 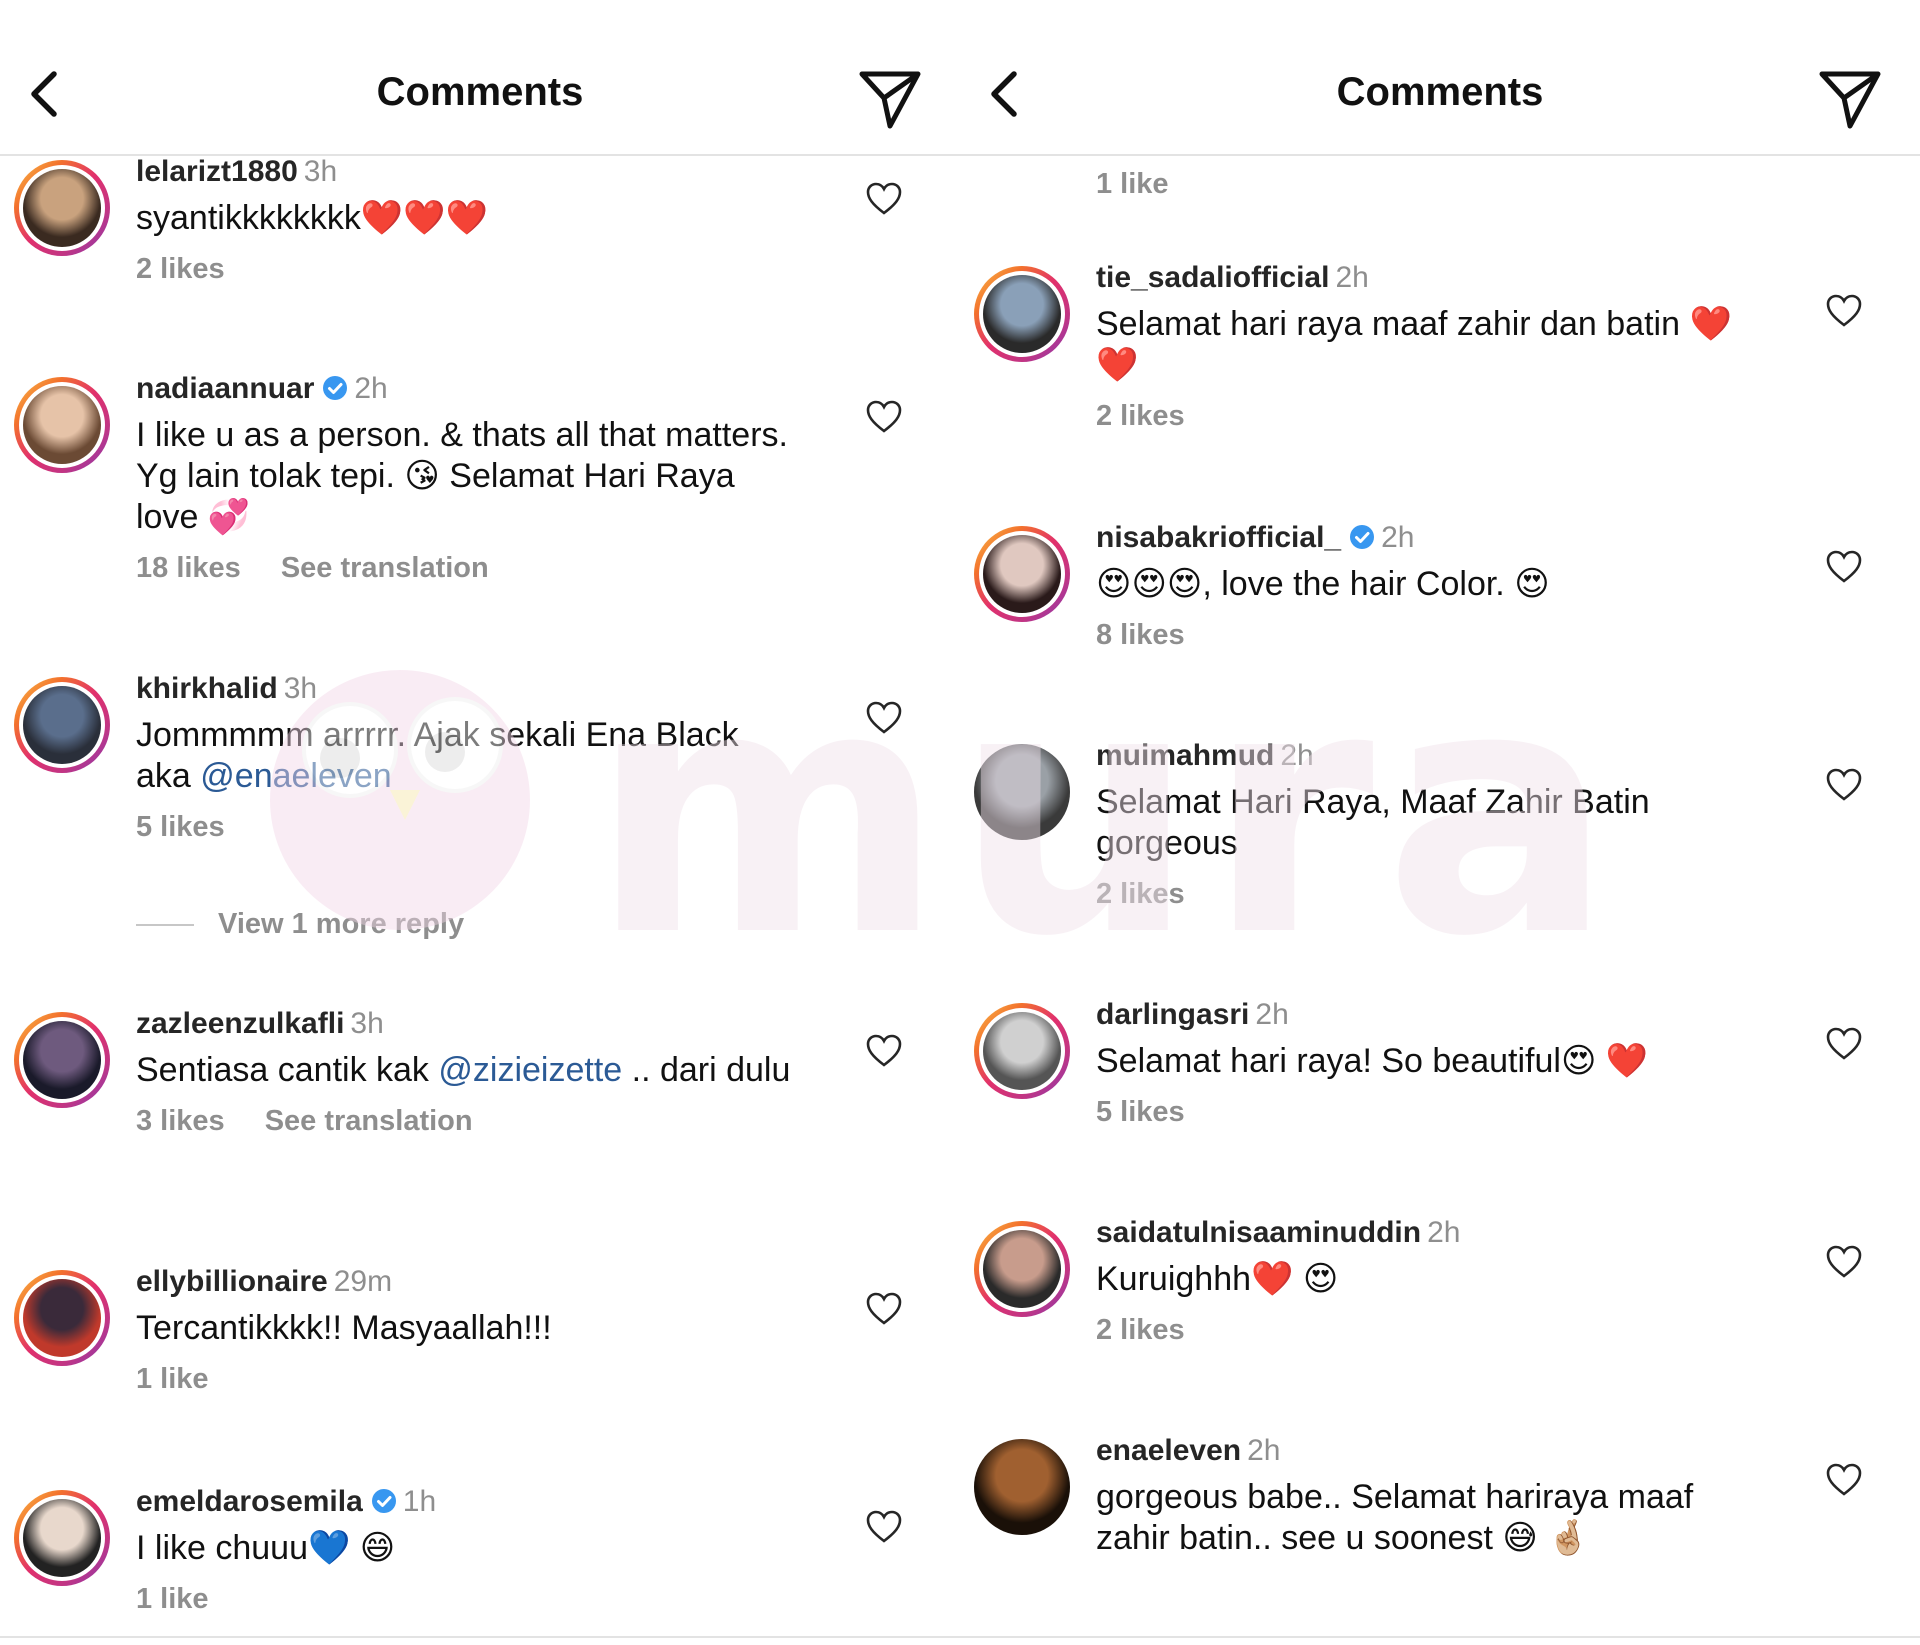 I want to click on username-link: enaeleven, so click(x=1168, y=1450).